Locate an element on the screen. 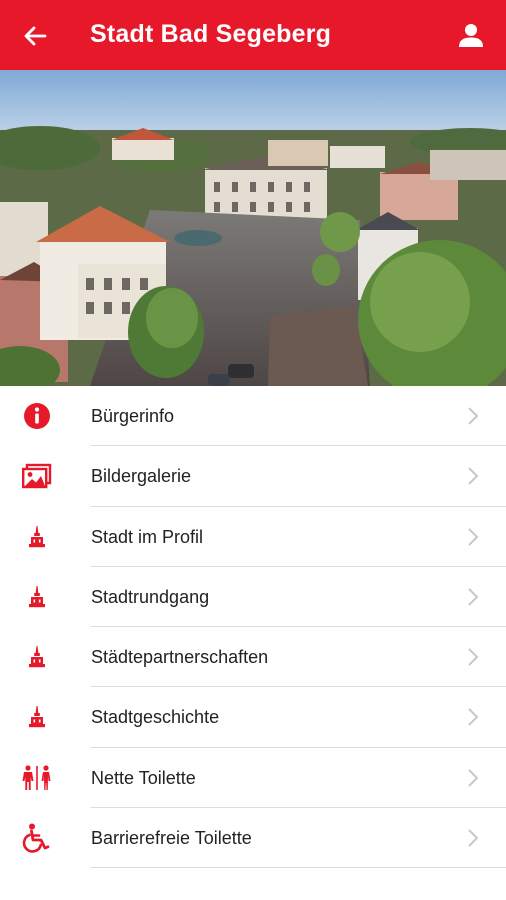 The image size is (506, 900). menu-item-nette-toilette: Nette Toilette is located at coordinates (253, 778).